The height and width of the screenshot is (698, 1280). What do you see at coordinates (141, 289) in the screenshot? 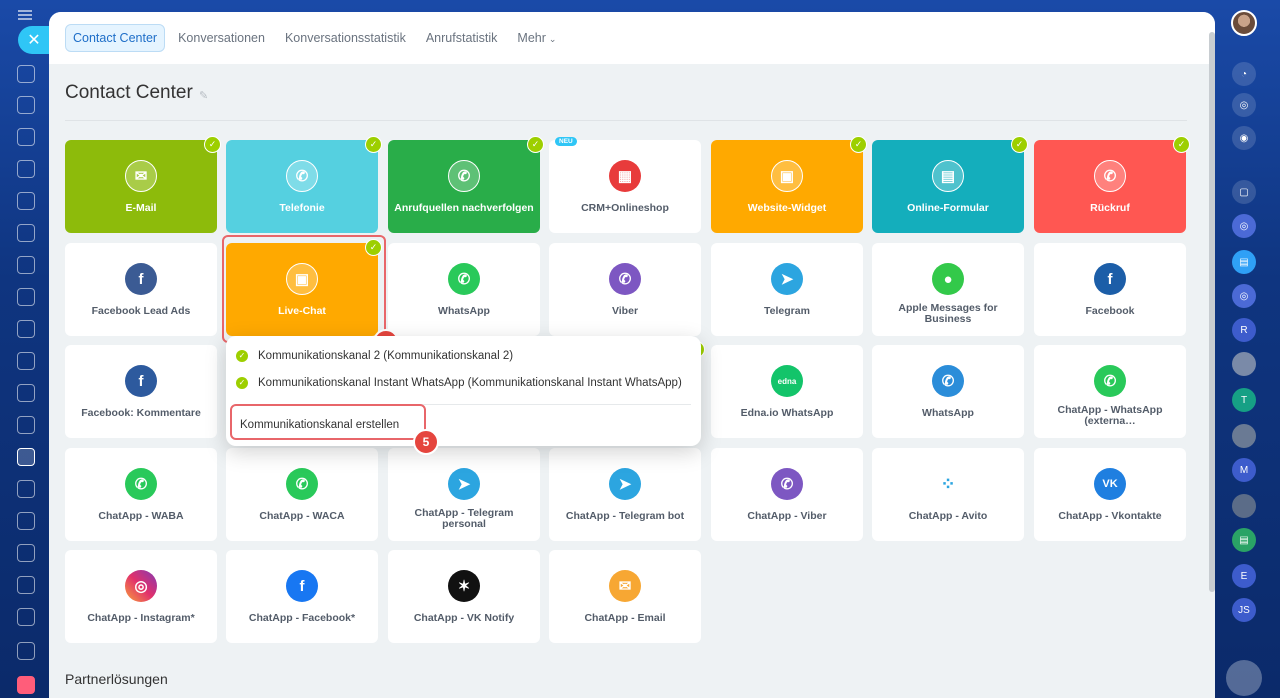
I see `tile-facebook-lead-ads: f Facebook Lead Ads` at bounding box center [141, 289].